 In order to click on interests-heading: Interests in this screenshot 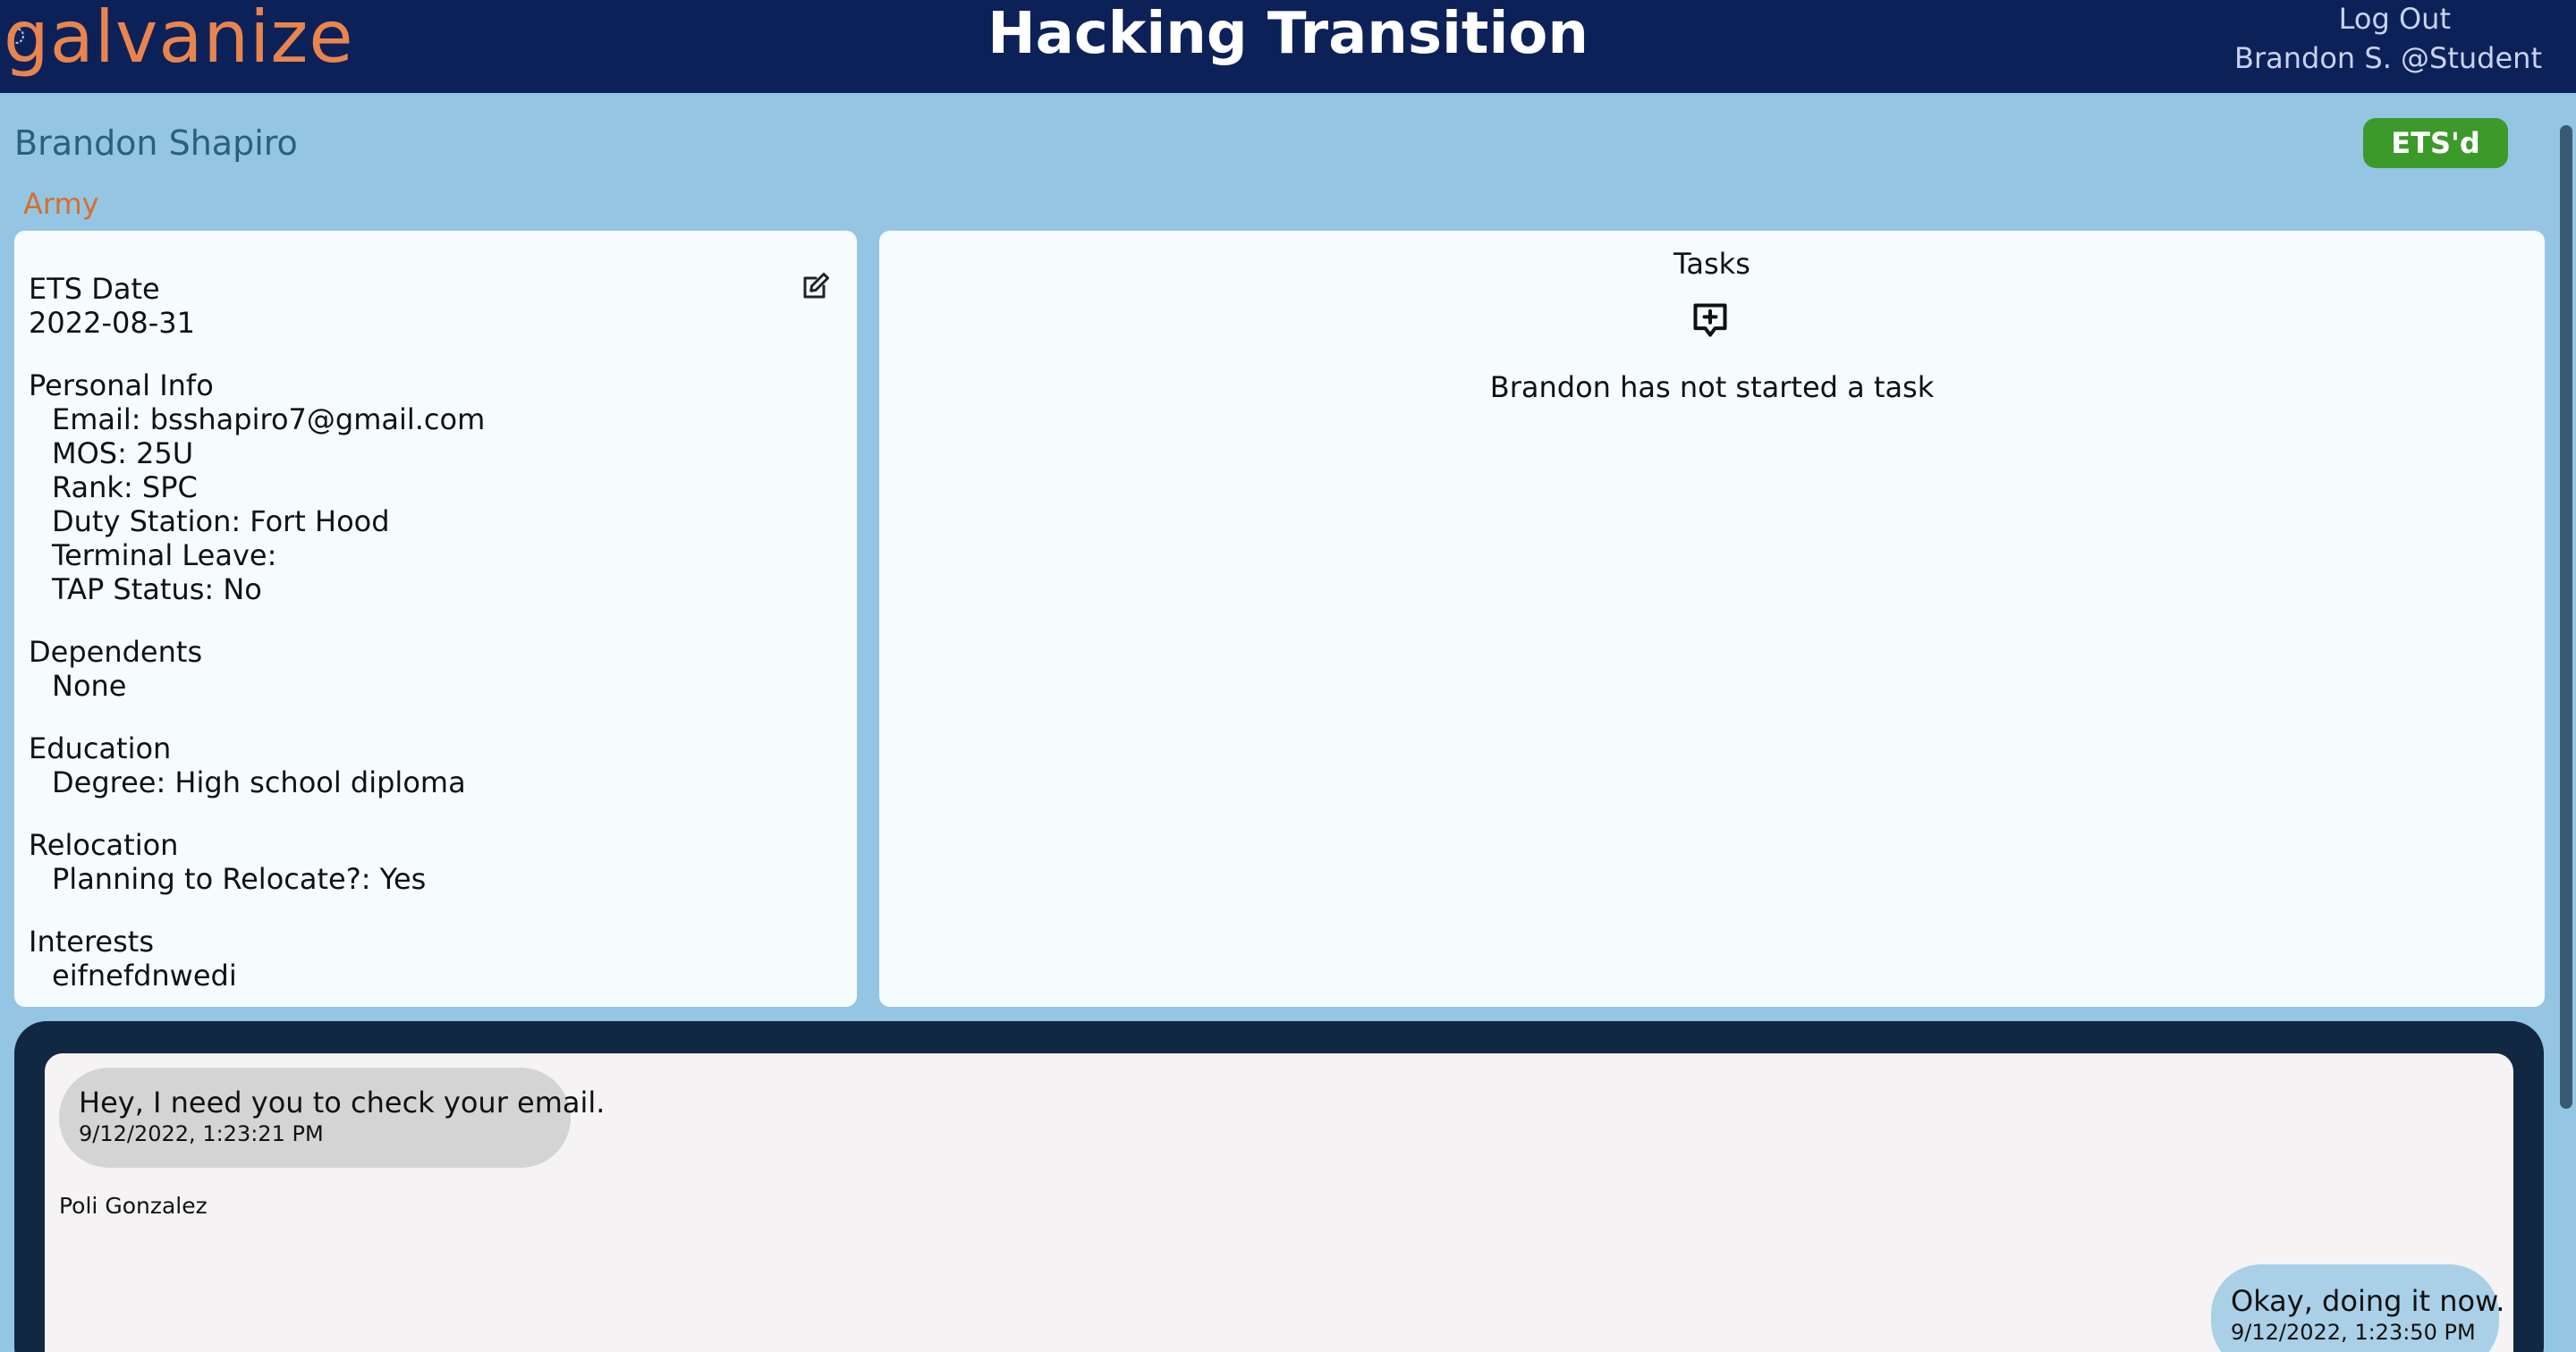, I will do `click(91, 942)`.